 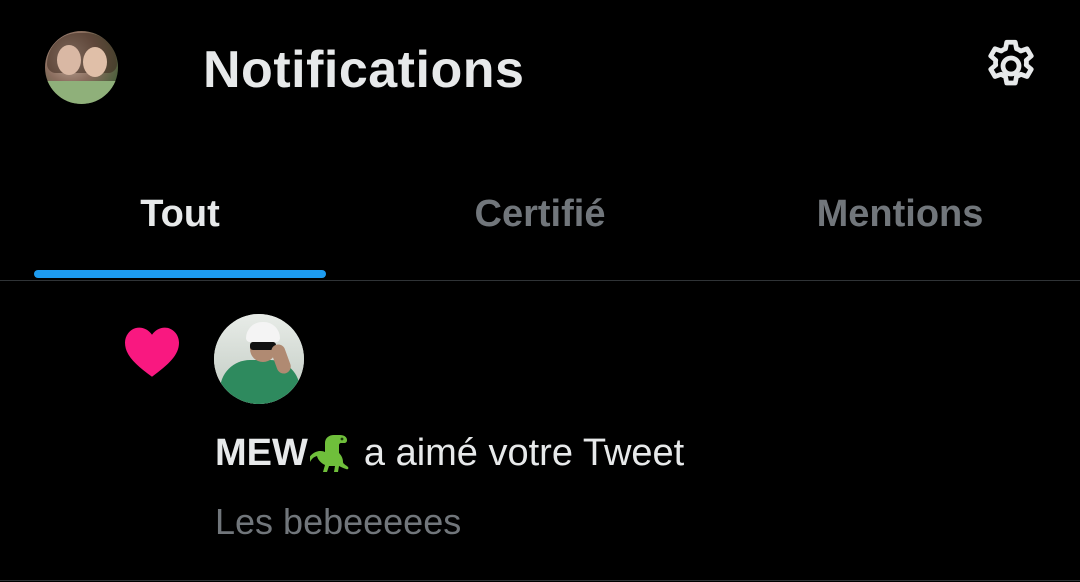 I want to click on user-avatar, so click(x=259, y=359).